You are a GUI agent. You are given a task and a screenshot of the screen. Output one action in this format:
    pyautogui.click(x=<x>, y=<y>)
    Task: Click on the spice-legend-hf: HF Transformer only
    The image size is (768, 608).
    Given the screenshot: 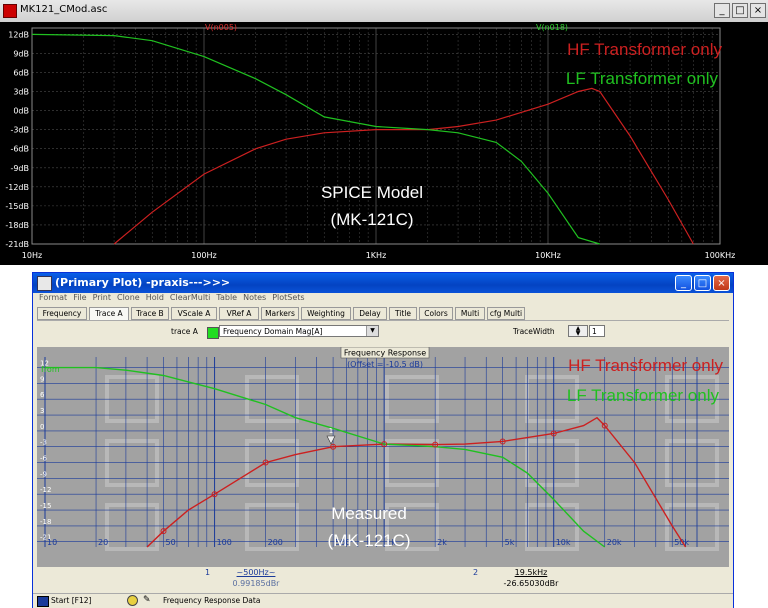 What is the action you would take?
    pyautogui.click(x=644, y=49)
    